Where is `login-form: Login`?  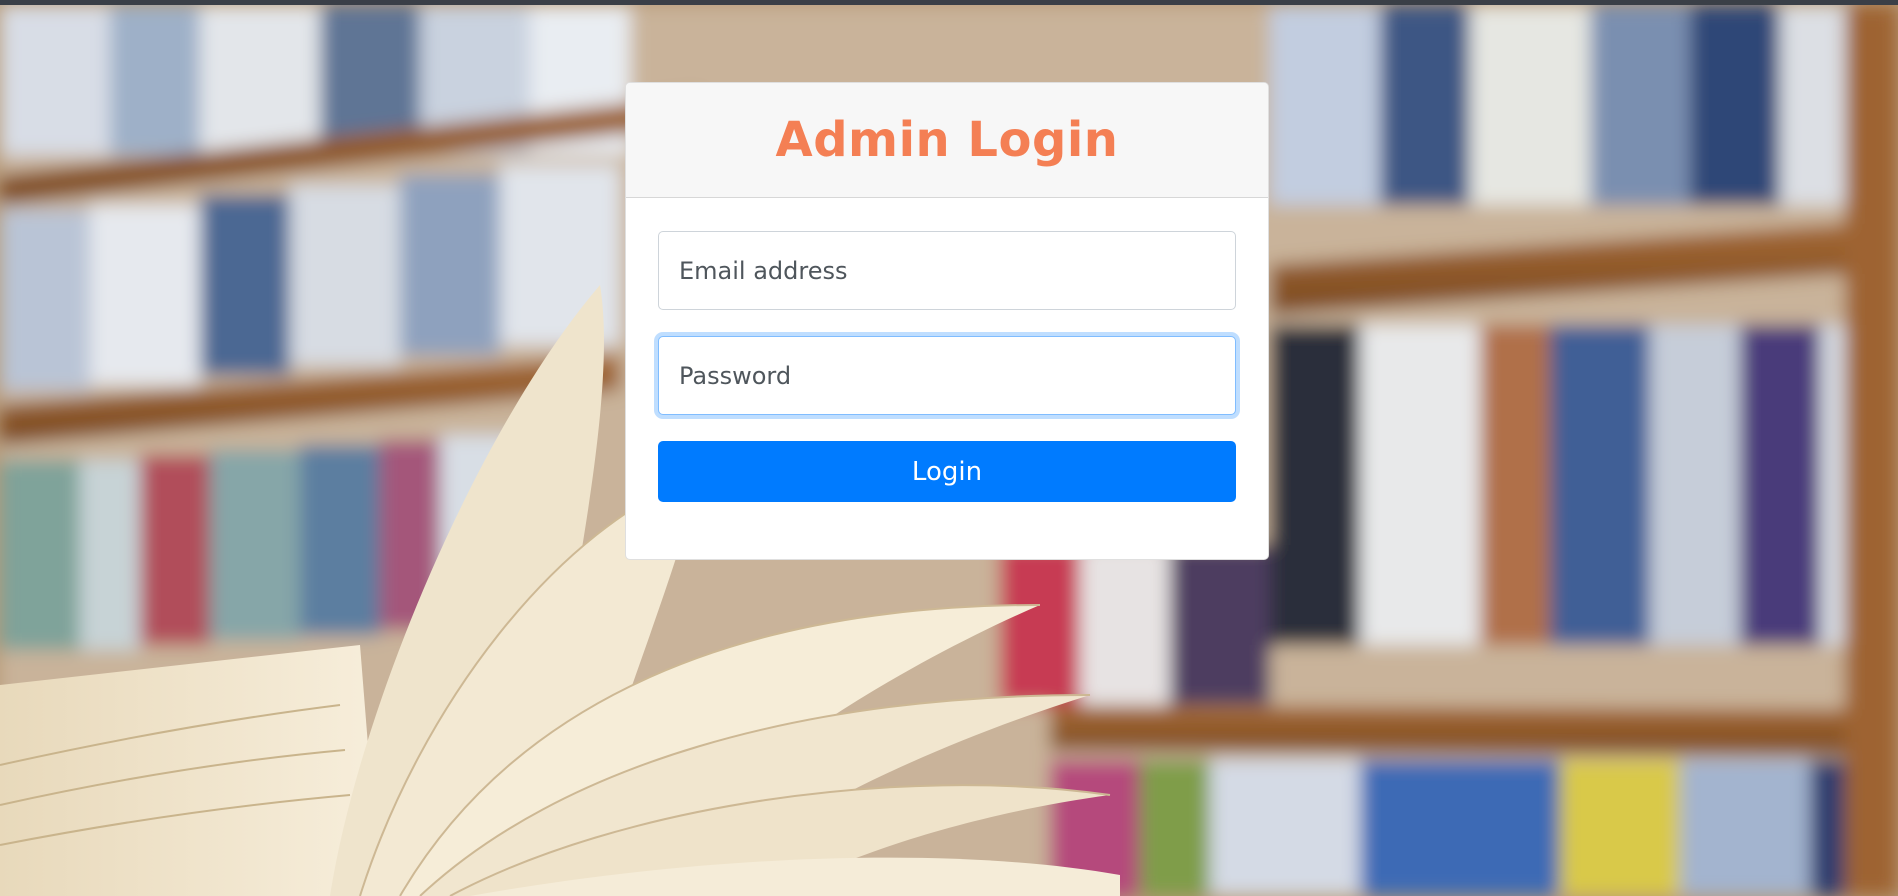 login-form: Login is located at coordinates (947, 350).